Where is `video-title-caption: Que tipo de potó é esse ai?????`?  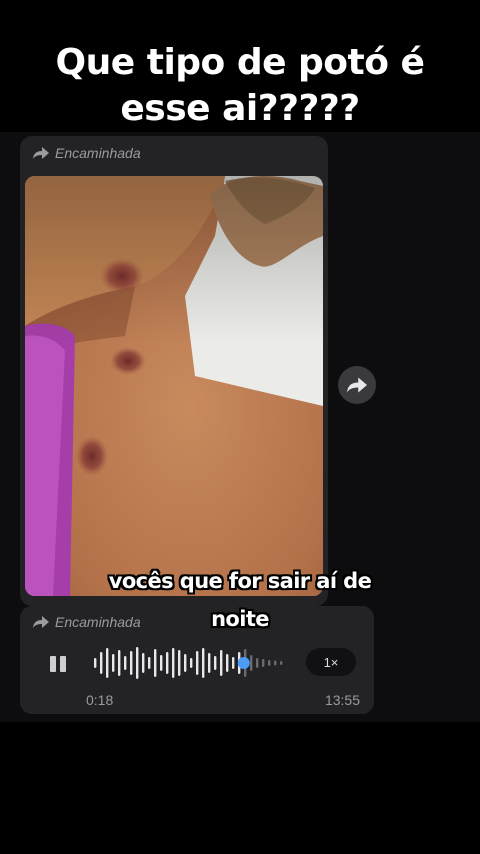
video-title-caption: Que tipo de potó é esse ai????? is located at coordinates (240, 86).